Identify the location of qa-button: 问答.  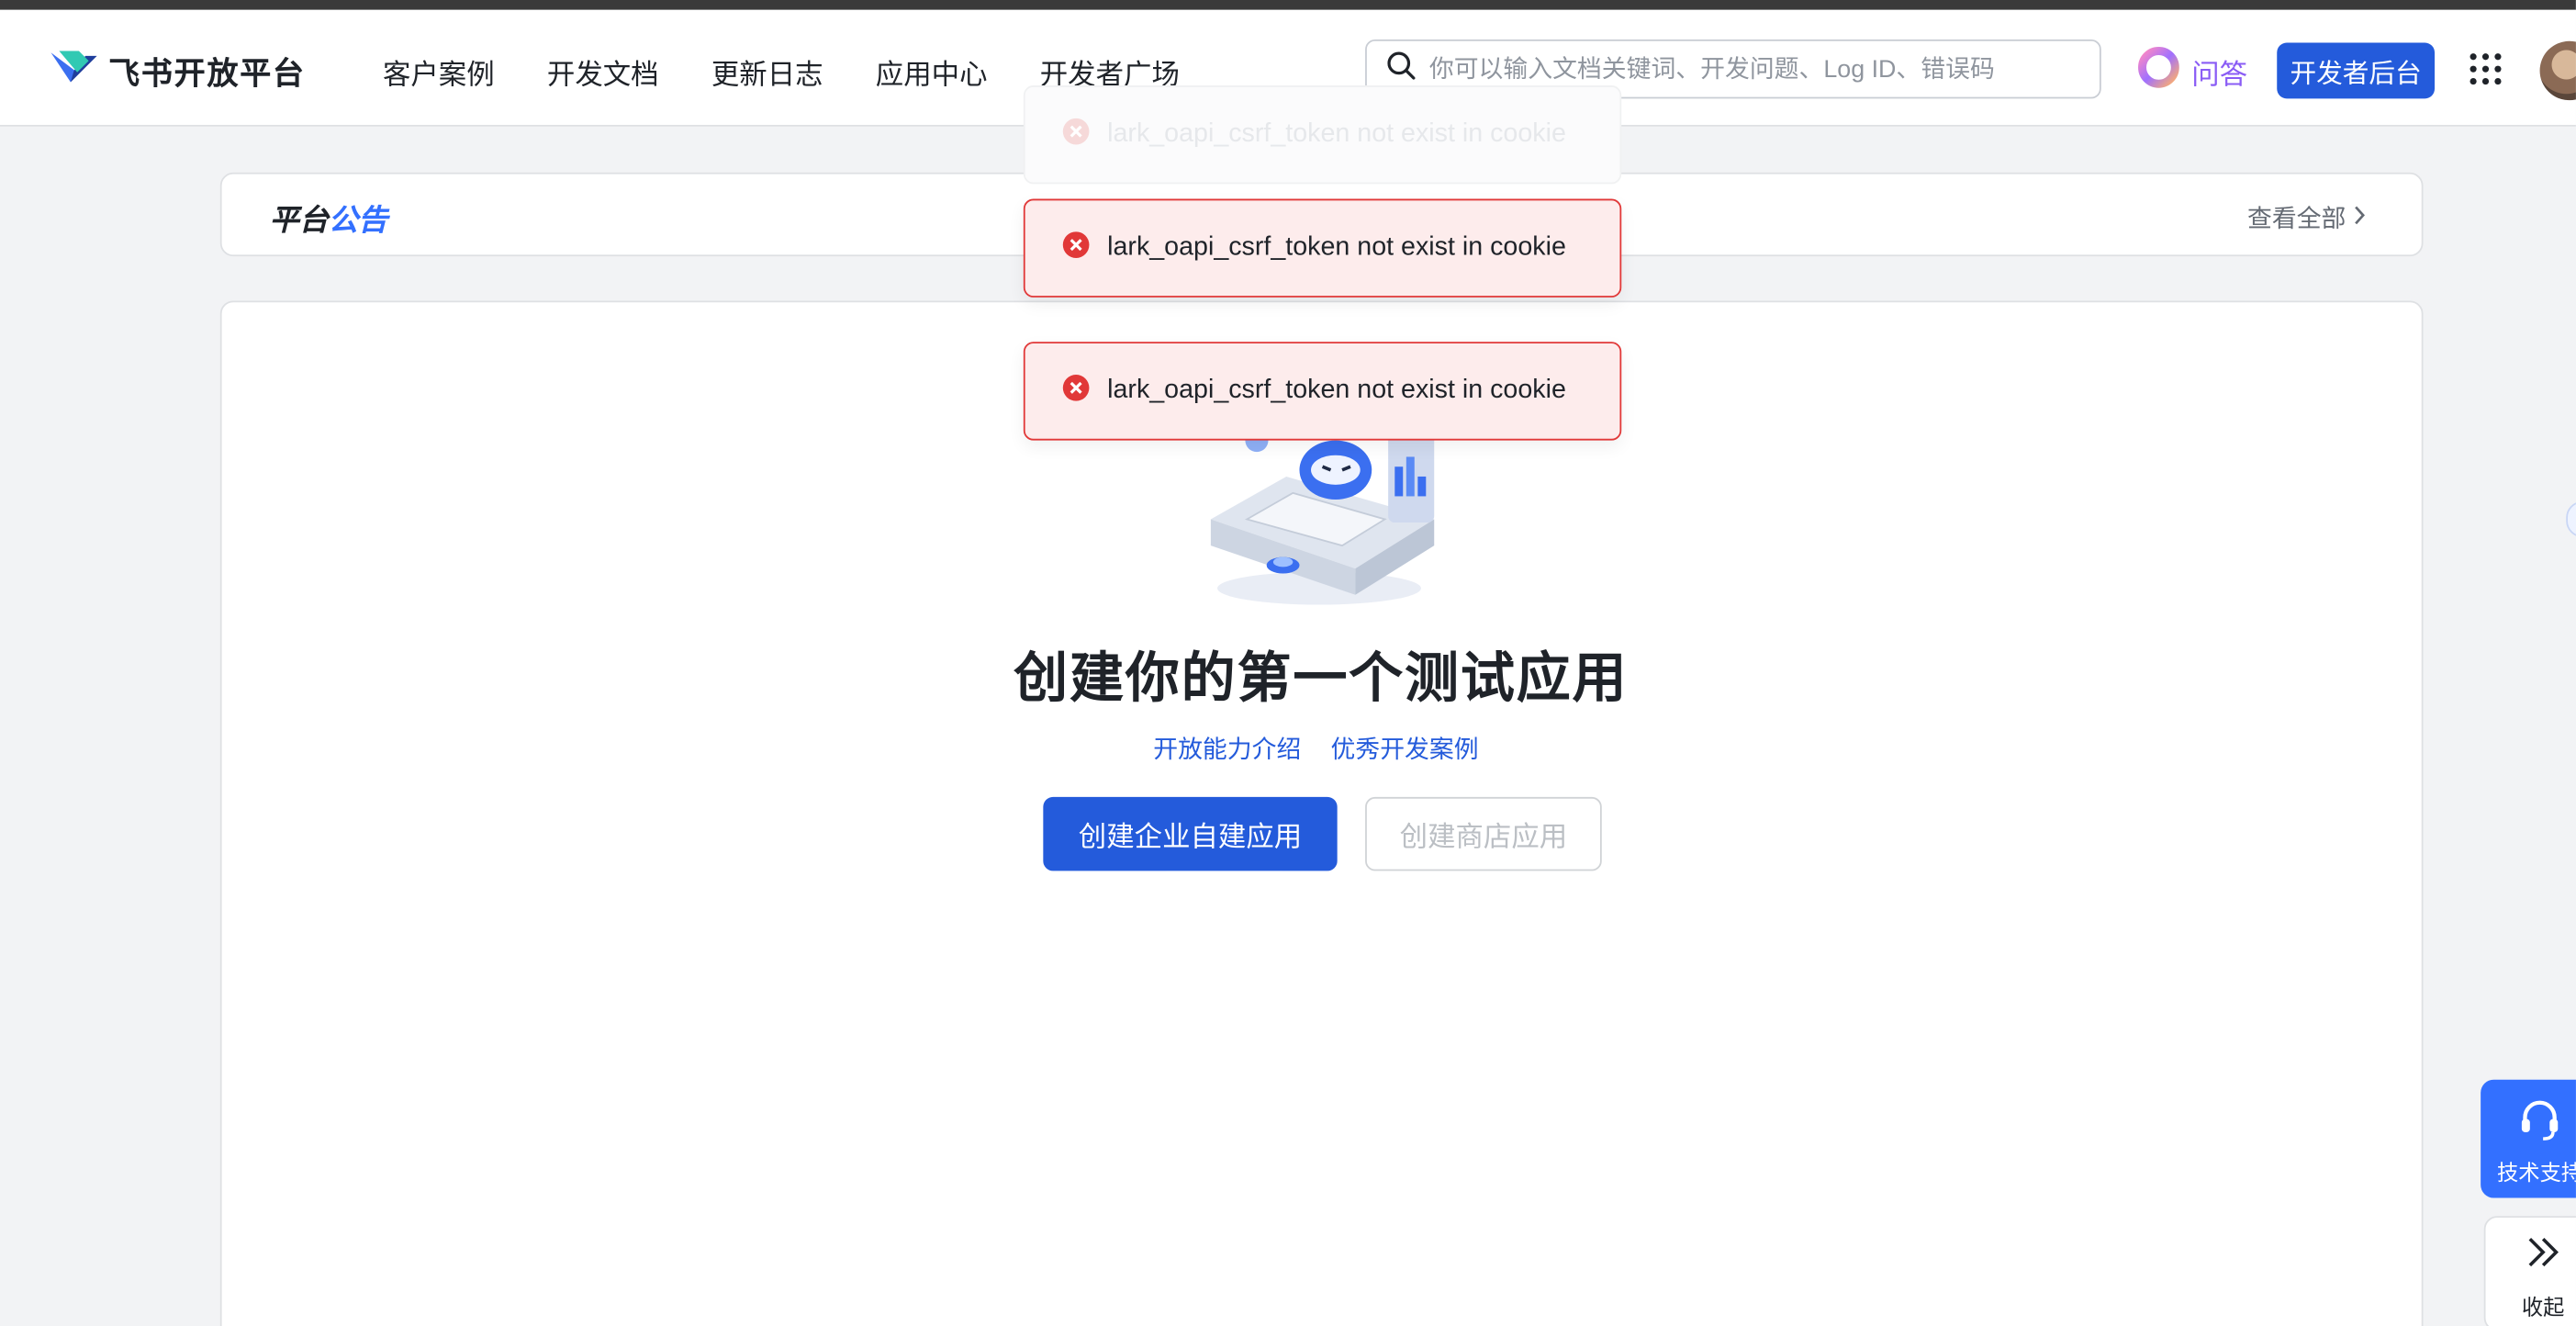
(2191, 71).